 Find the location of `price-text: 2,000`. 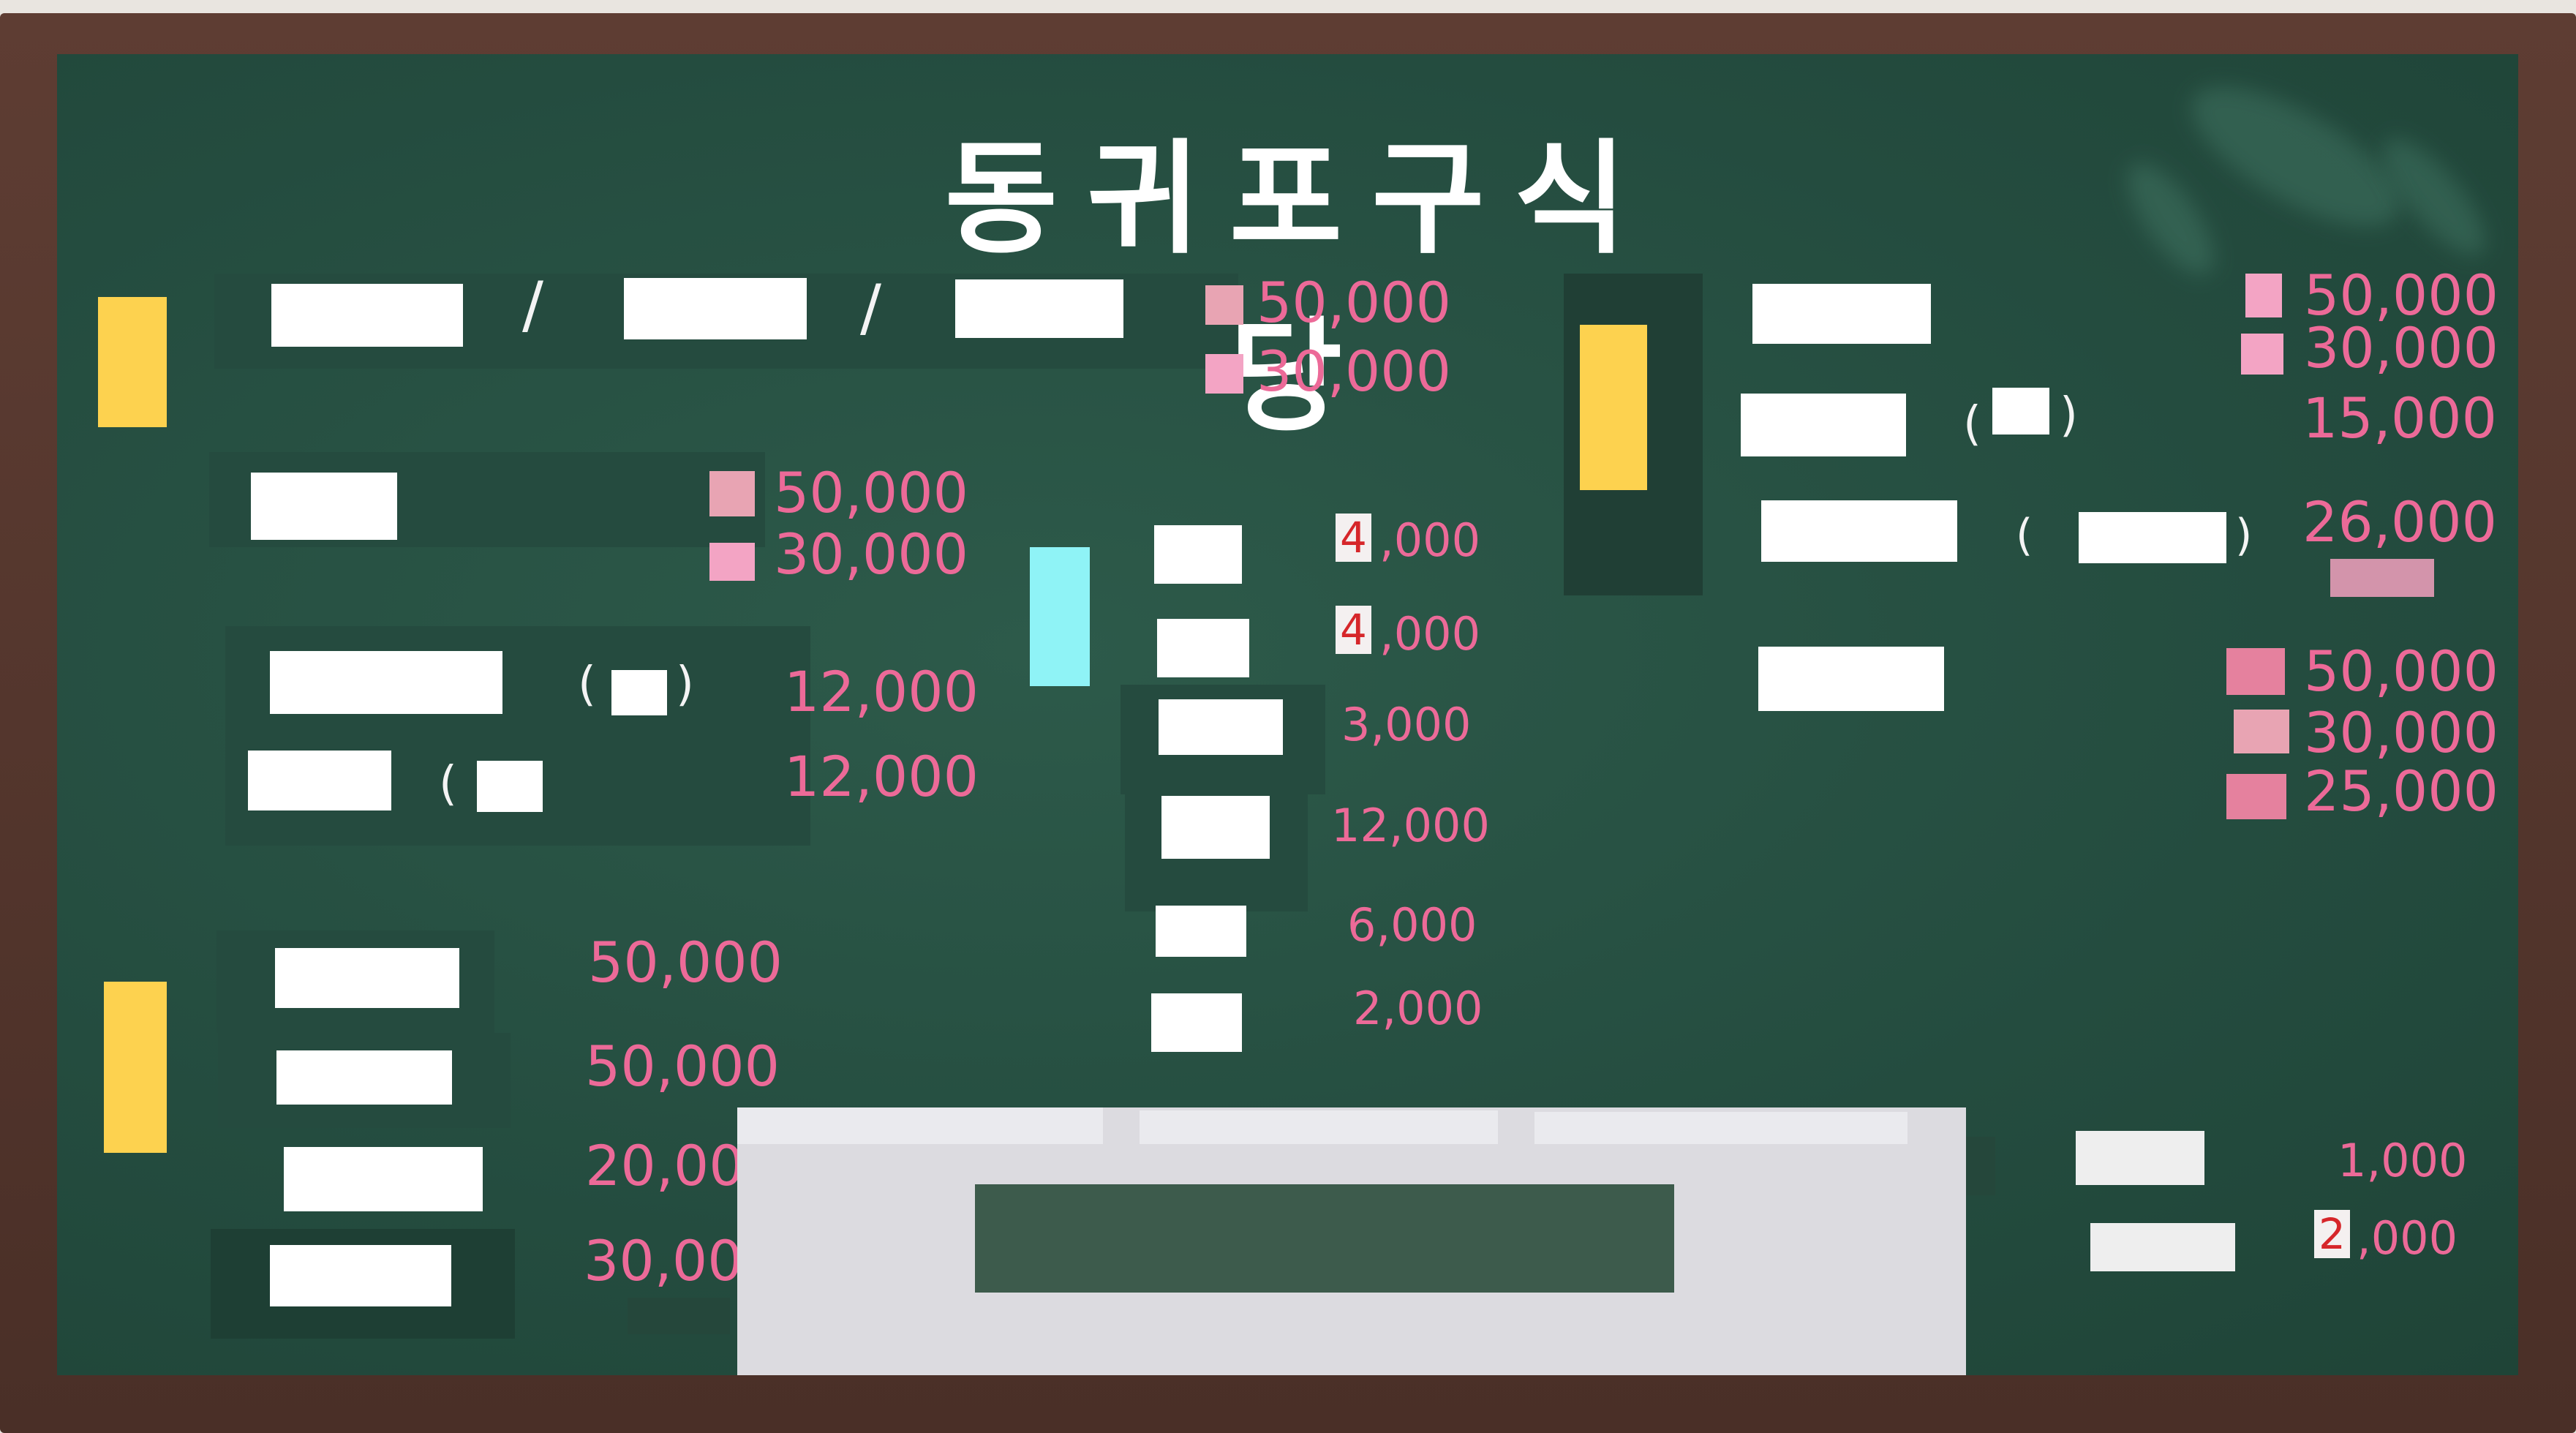

price-text: 2,000 is located at coordinates (1418, 1008).